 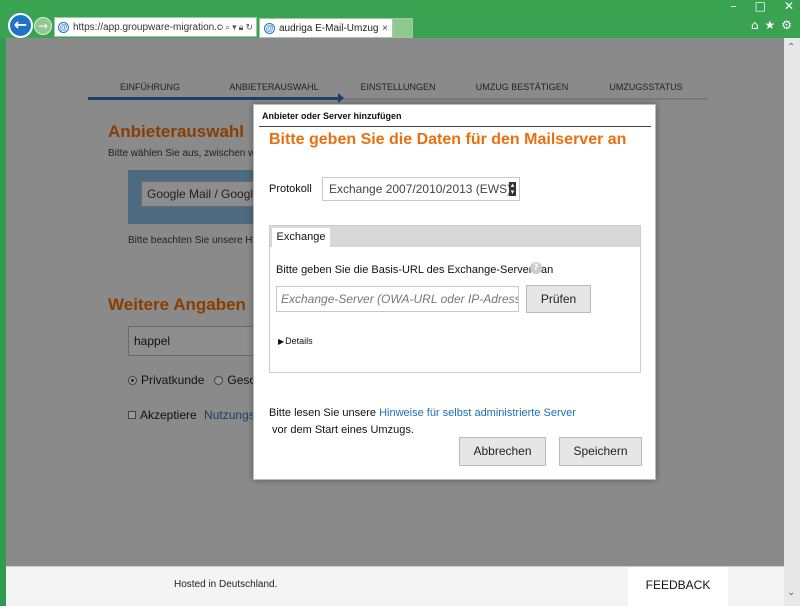 I want to click on window-controls: – □ ✕, so click(x=762, y=7).